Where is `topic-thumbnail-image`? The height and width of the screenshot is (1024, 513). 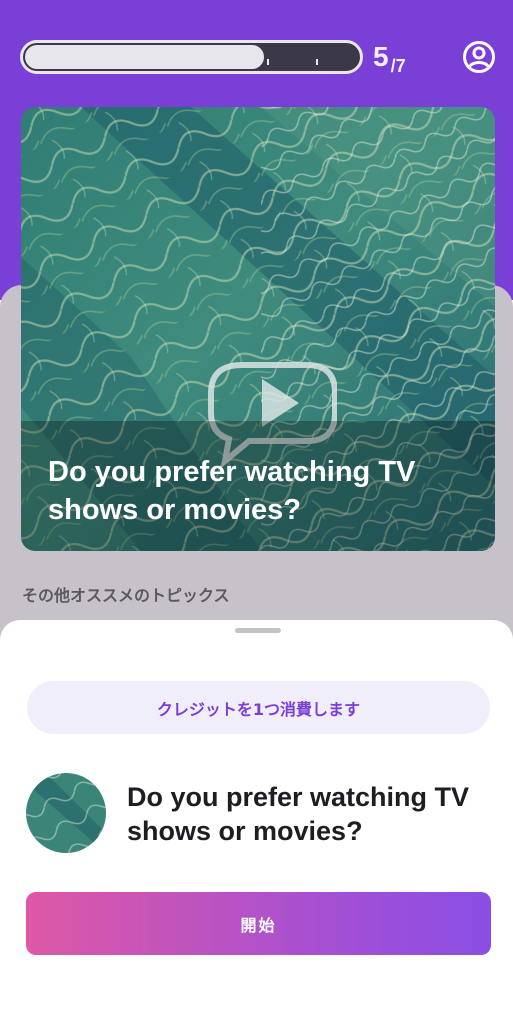 topic-thumbnail-image is located at coordinates (66, 813).